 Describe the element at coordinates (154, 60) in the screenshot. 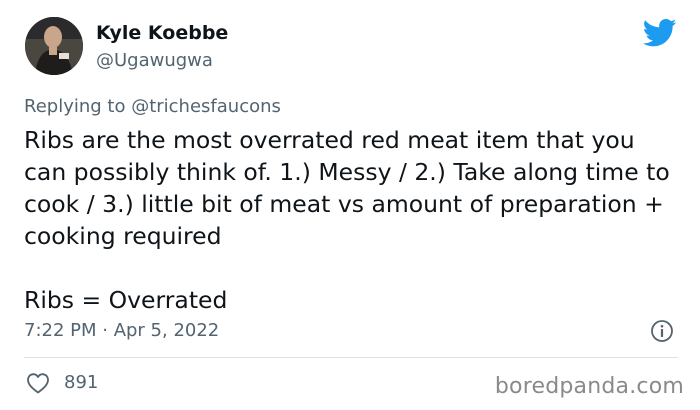

I see `author-handle: @Ugawugwa` at that location.